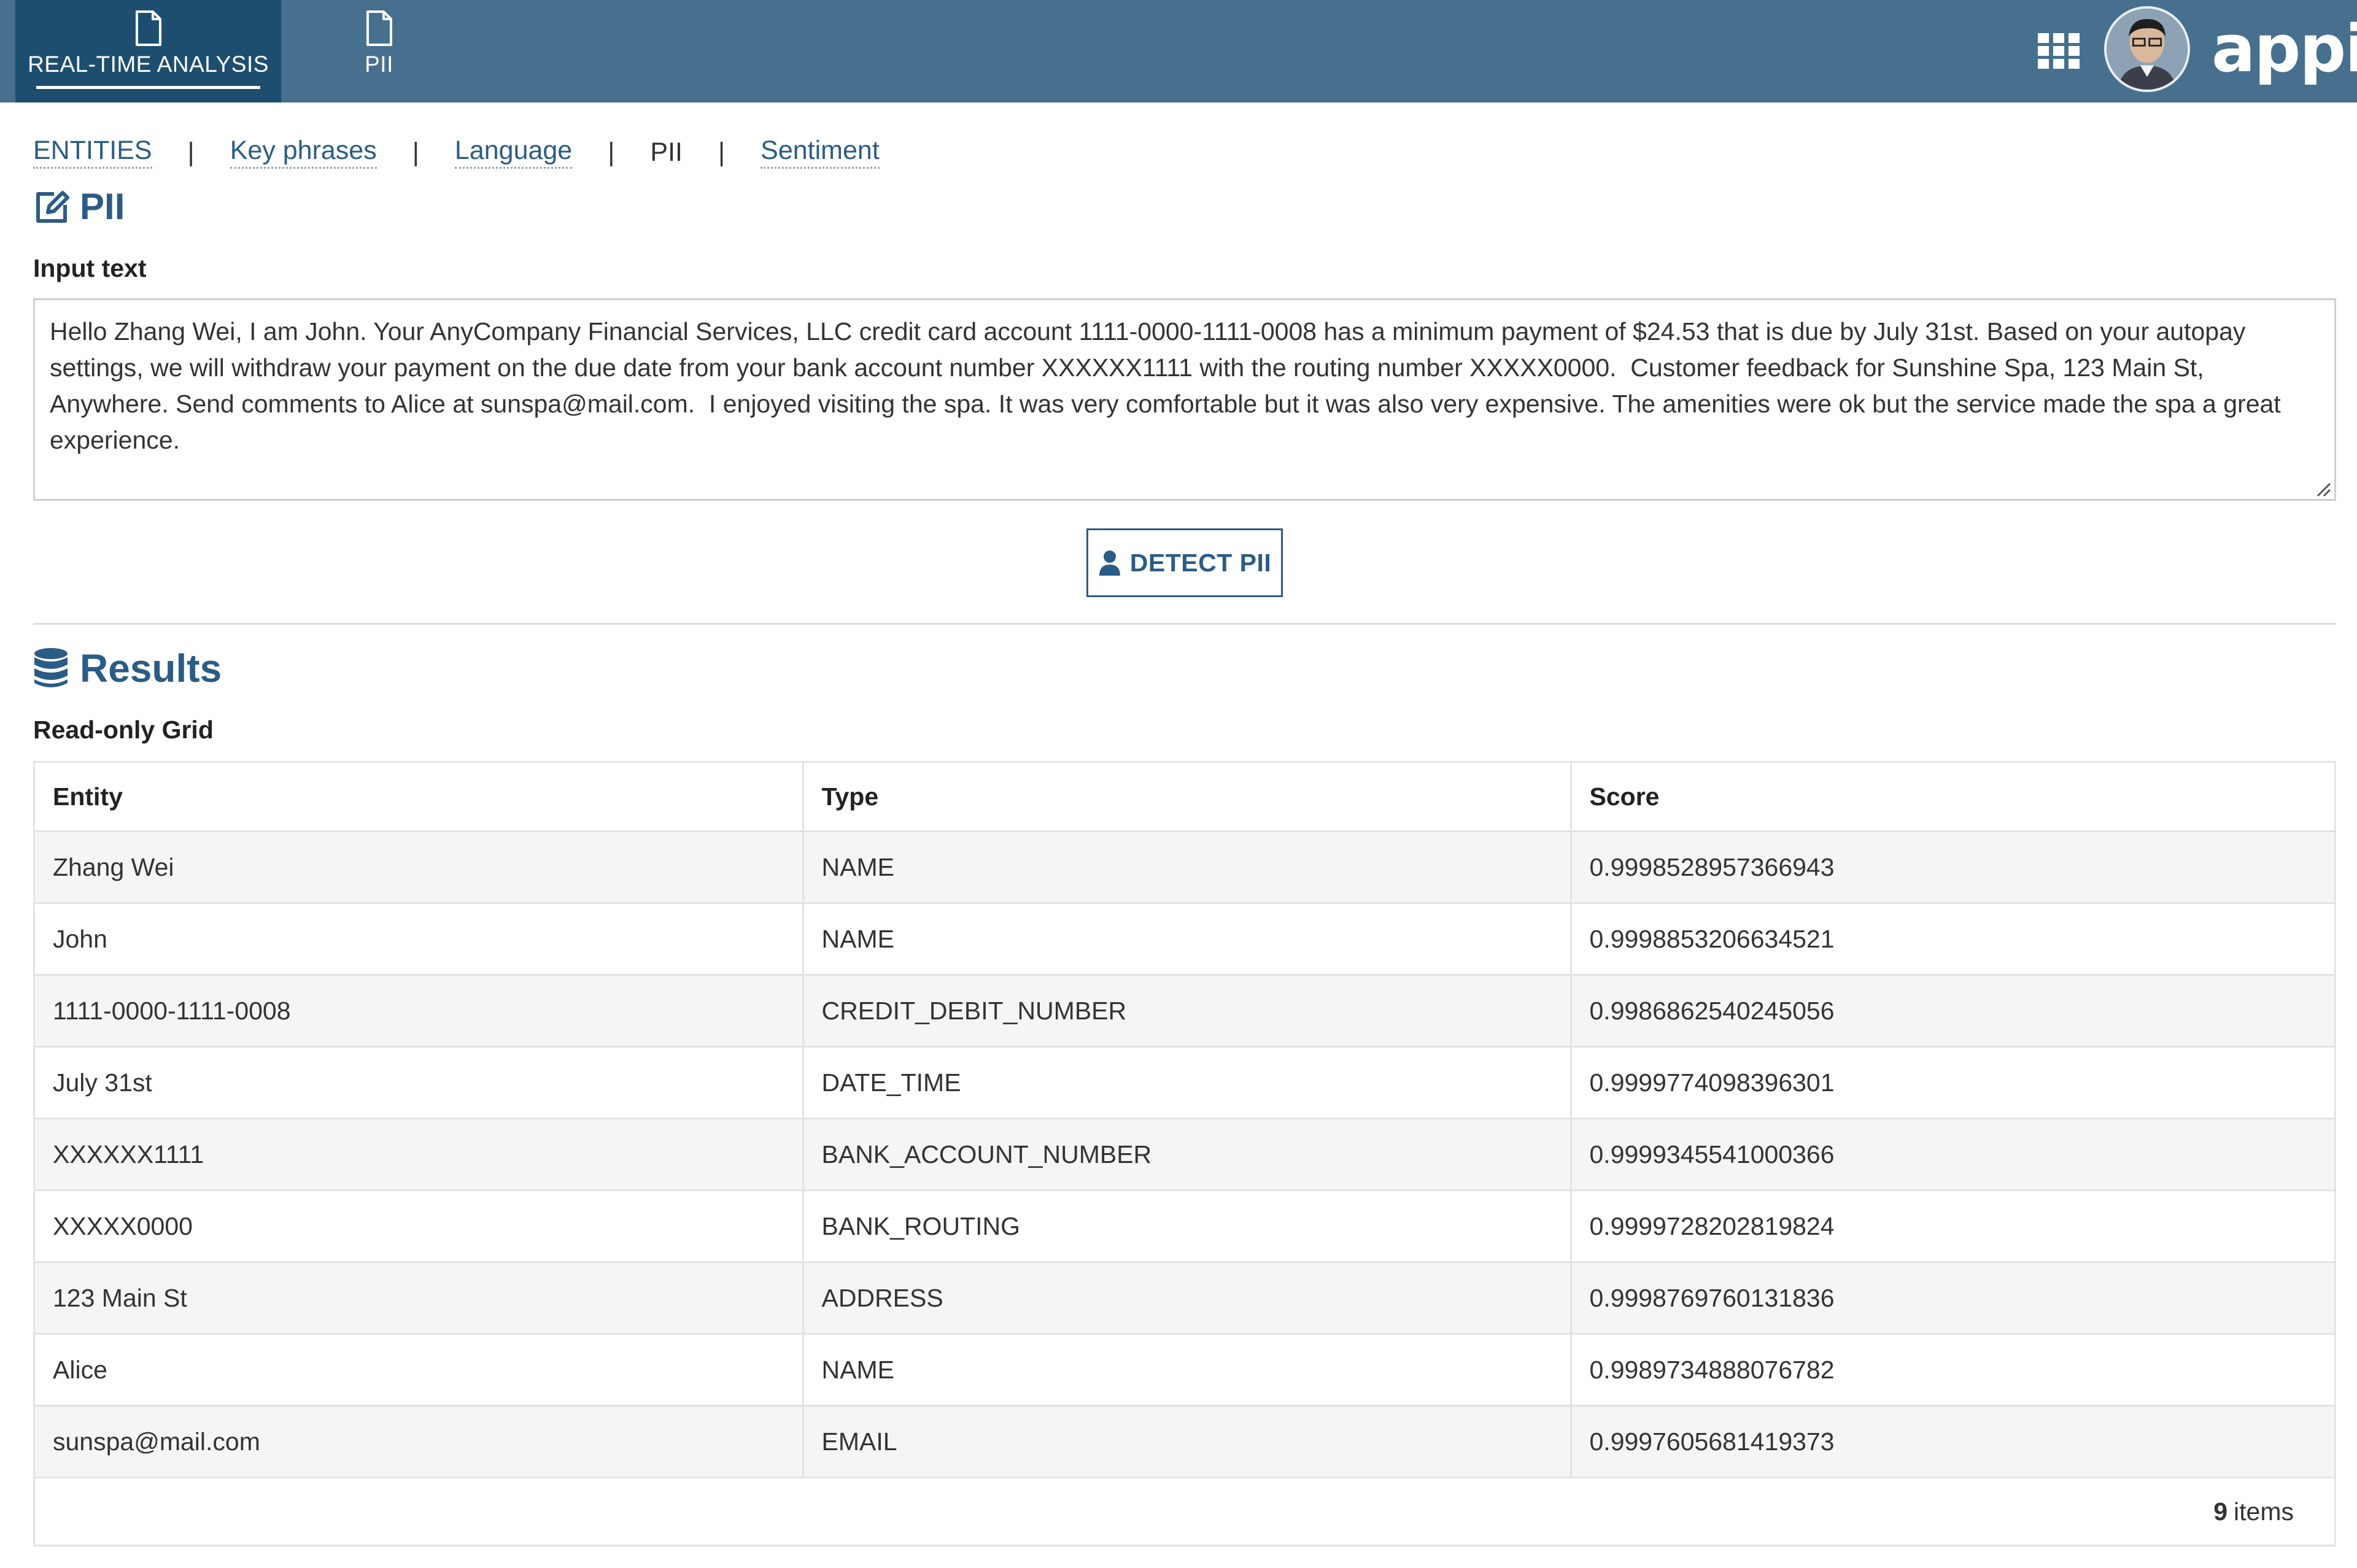  I want to click on entity-cell: 123 Main St, so click(419, 1298).